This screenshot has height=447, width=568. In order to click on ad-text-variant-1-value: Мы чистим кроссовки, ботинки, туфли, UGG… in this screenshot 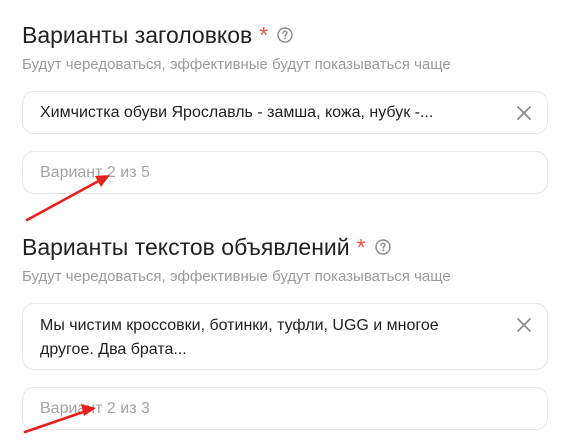, I will do `click(255, 338)`.